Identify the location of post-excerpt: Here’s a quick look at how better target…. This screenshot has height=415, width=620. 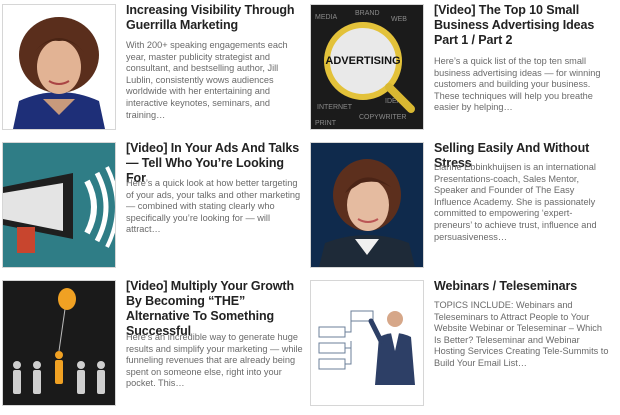
(213, 206).